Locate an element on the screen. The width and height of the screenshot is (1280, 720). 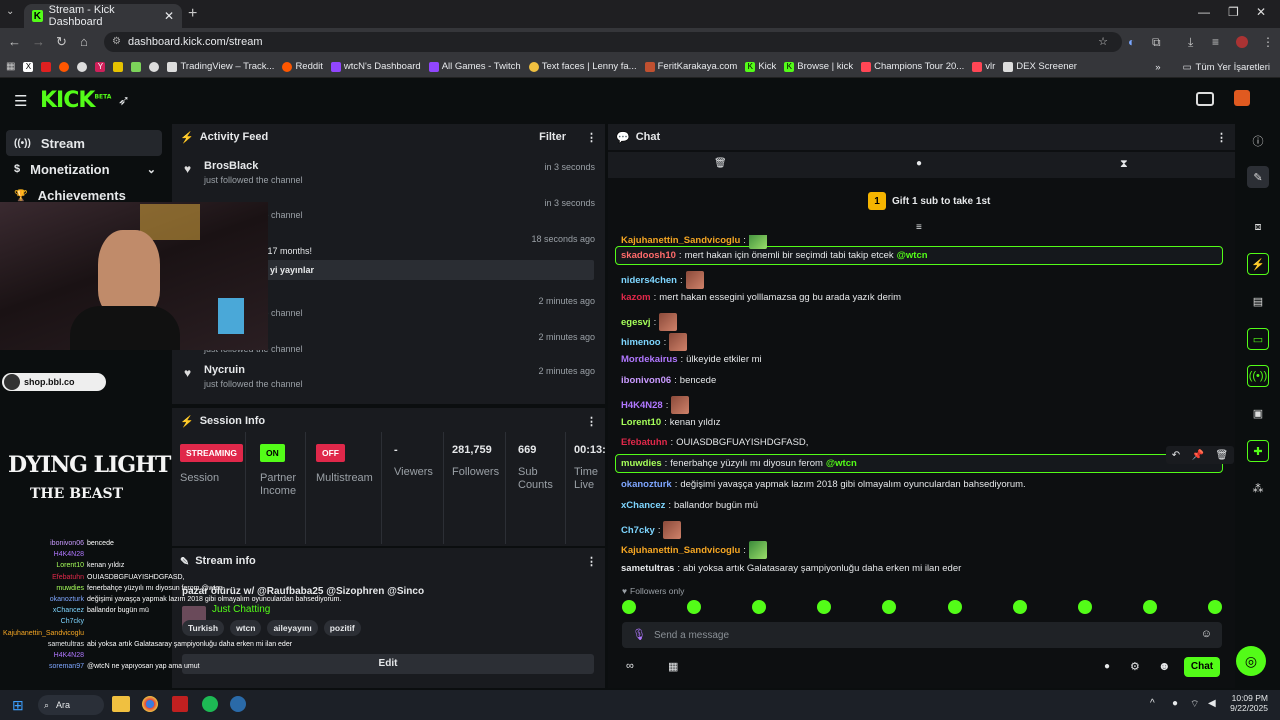
chat-username: xChancez is located at coordinates (643, 505).